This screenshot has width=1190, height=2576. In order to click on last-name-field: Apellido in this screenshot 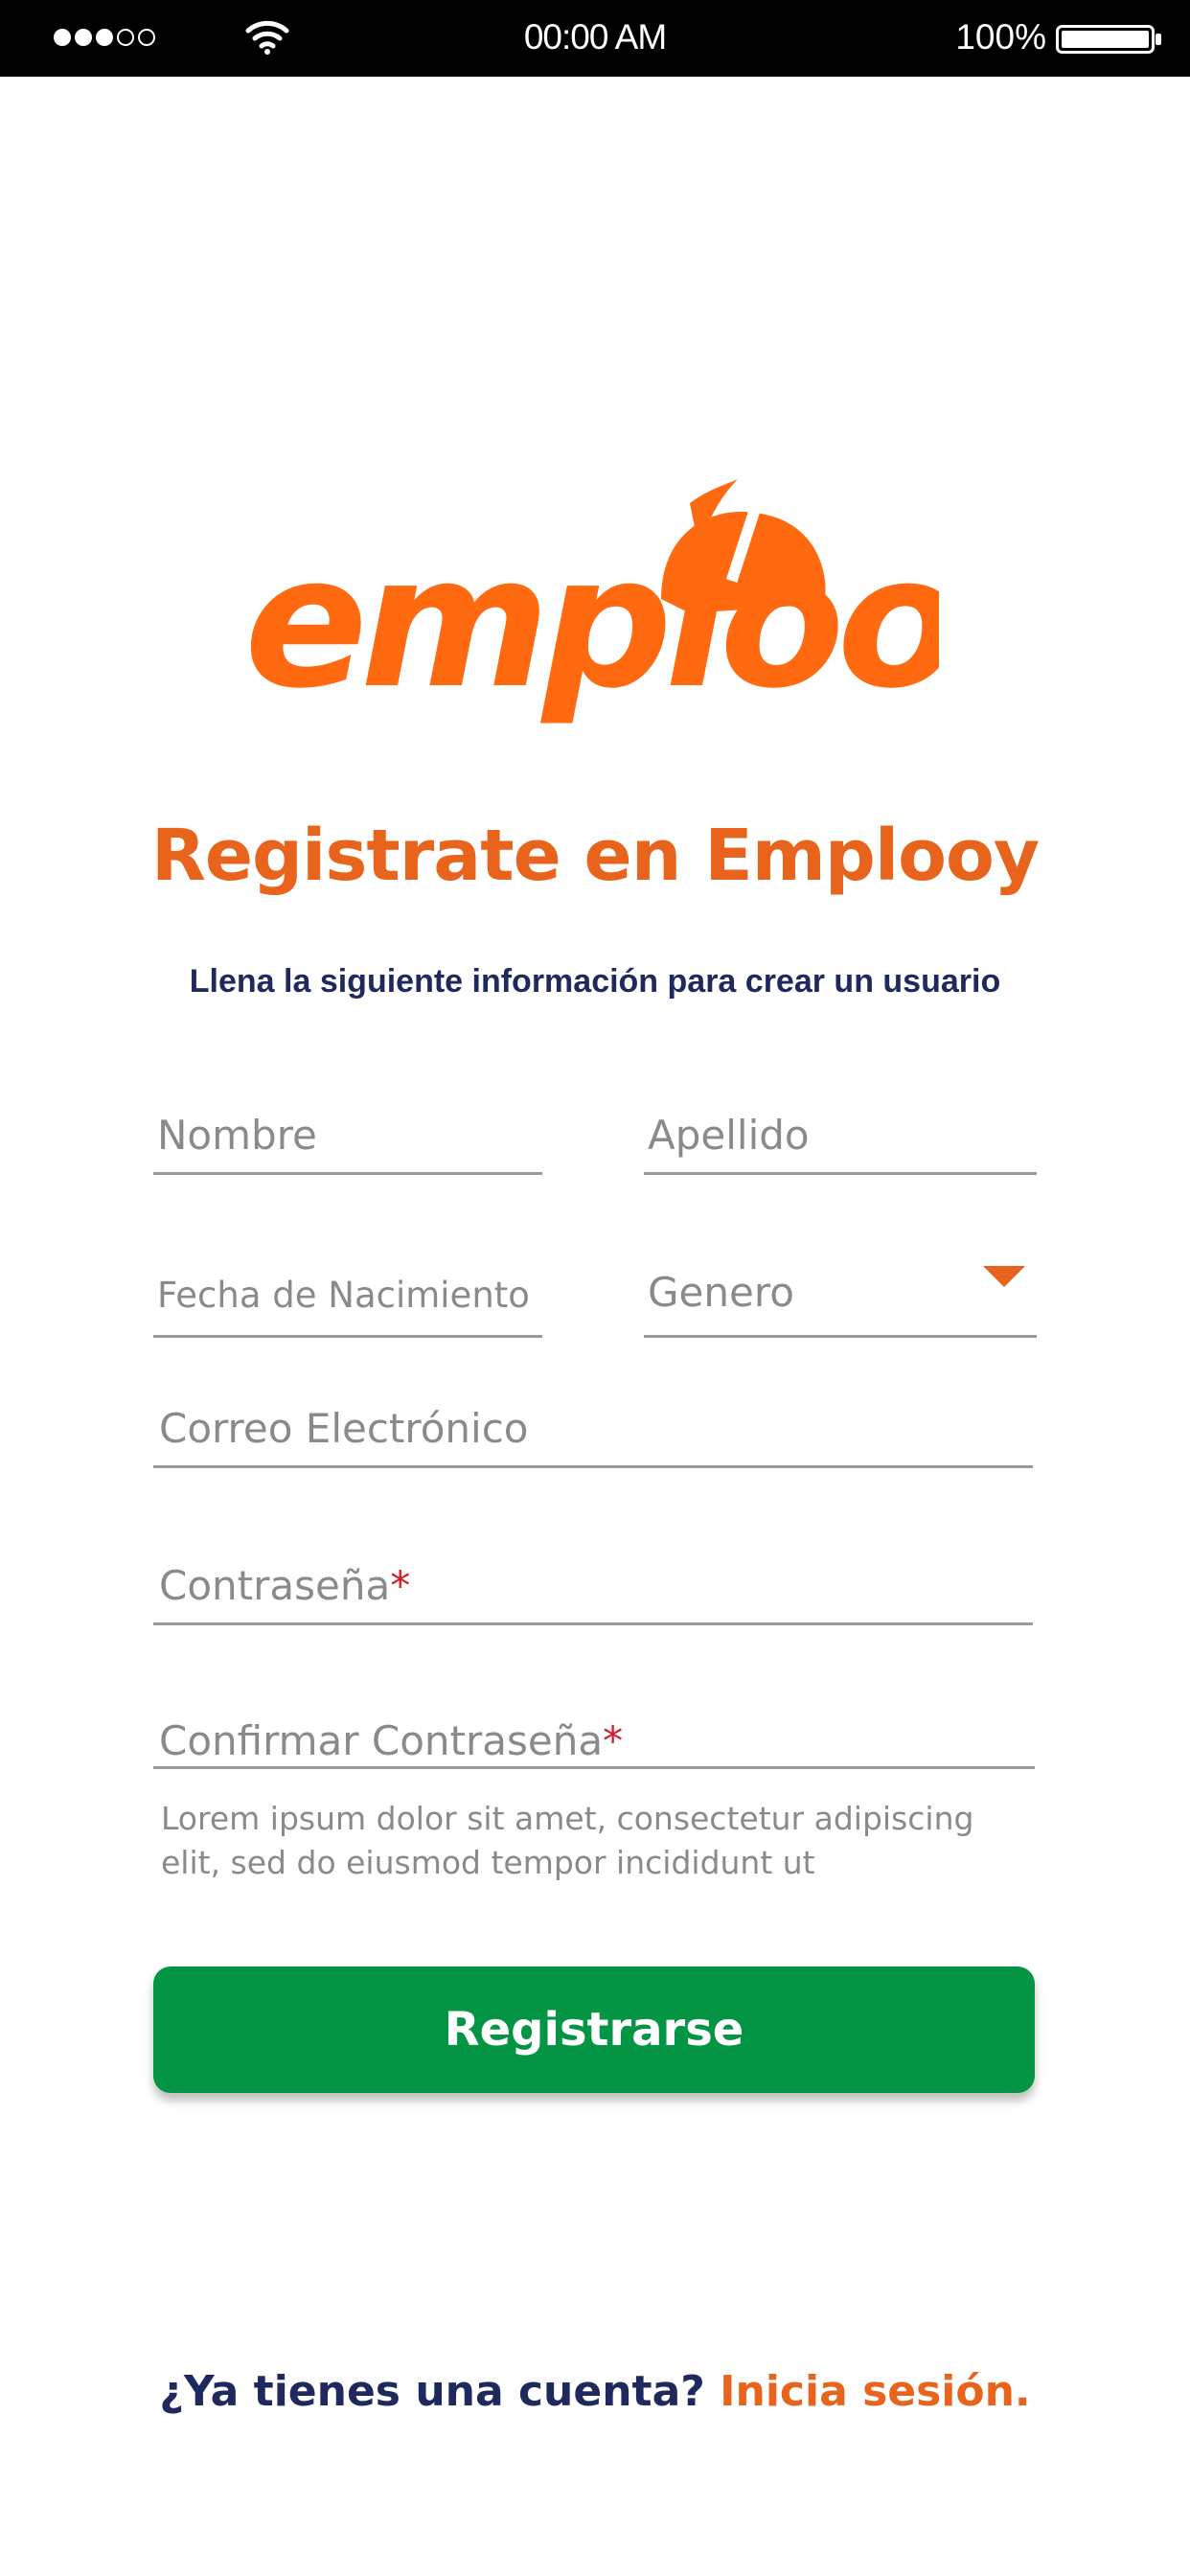, I will do `click(841, 1133)`.